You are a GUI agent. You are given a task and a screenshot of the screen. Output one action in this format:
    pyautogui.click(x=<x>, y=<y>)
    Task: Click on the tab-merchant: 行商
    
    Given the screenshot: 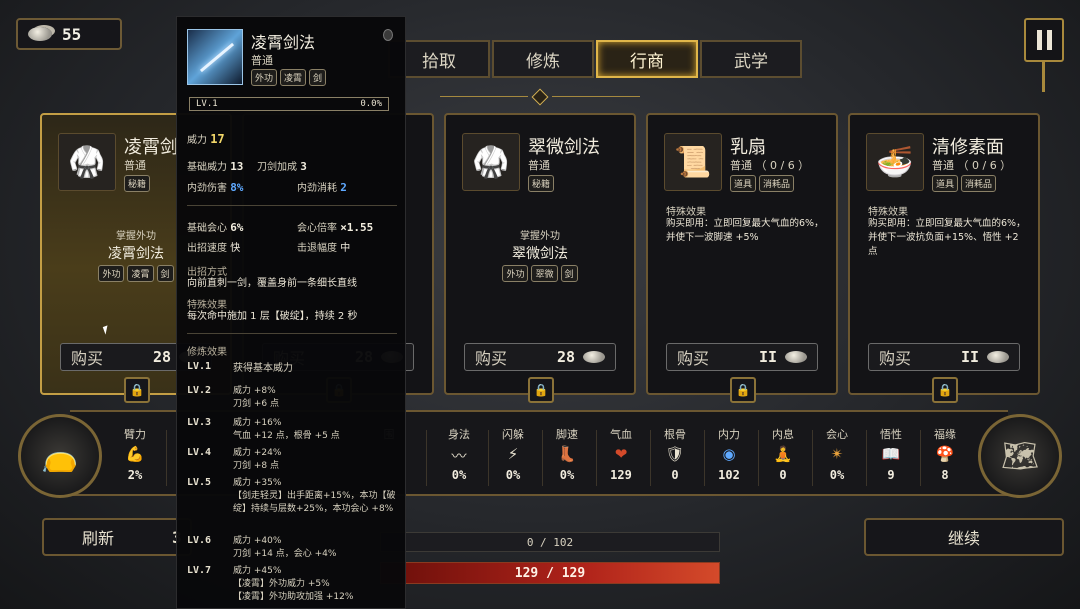 What is the action you would take?
    pyautogui.click(x=647, y=59)
    